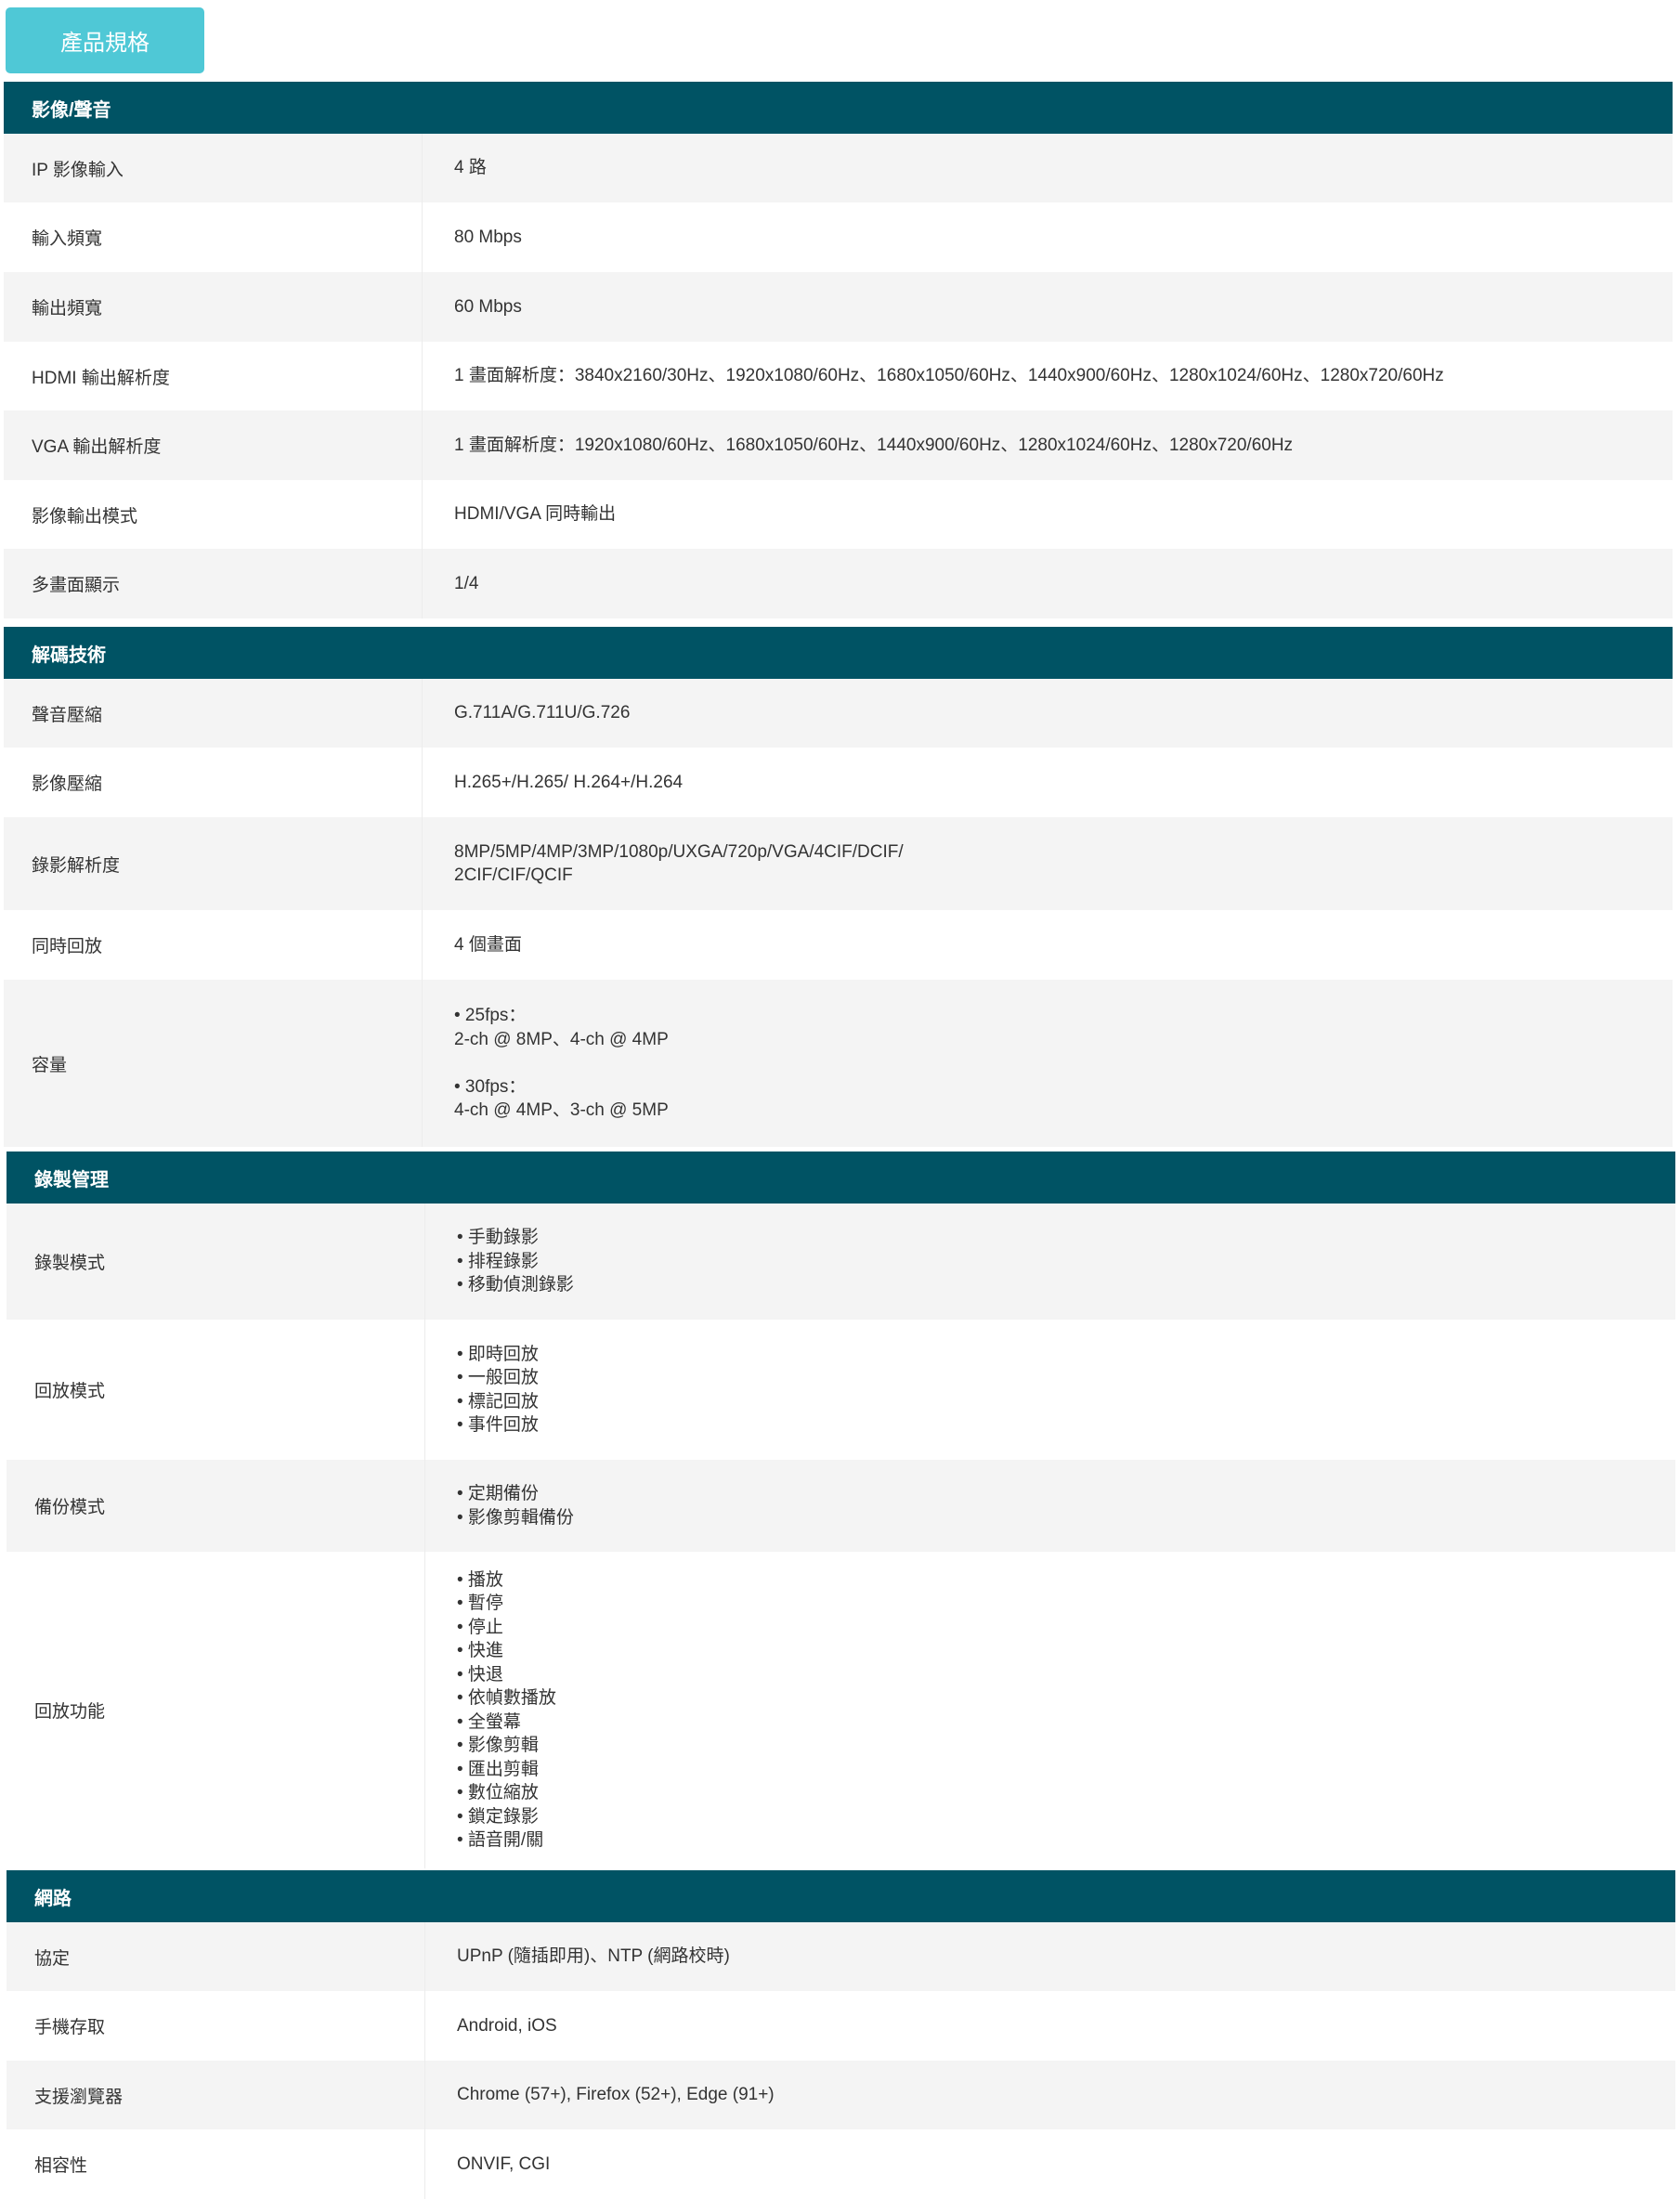 Image resolution: width=1680 pixels, height=2199 pixels. I want to click on spec-row: 多畫面顯示 1/4, so click(838, 583).